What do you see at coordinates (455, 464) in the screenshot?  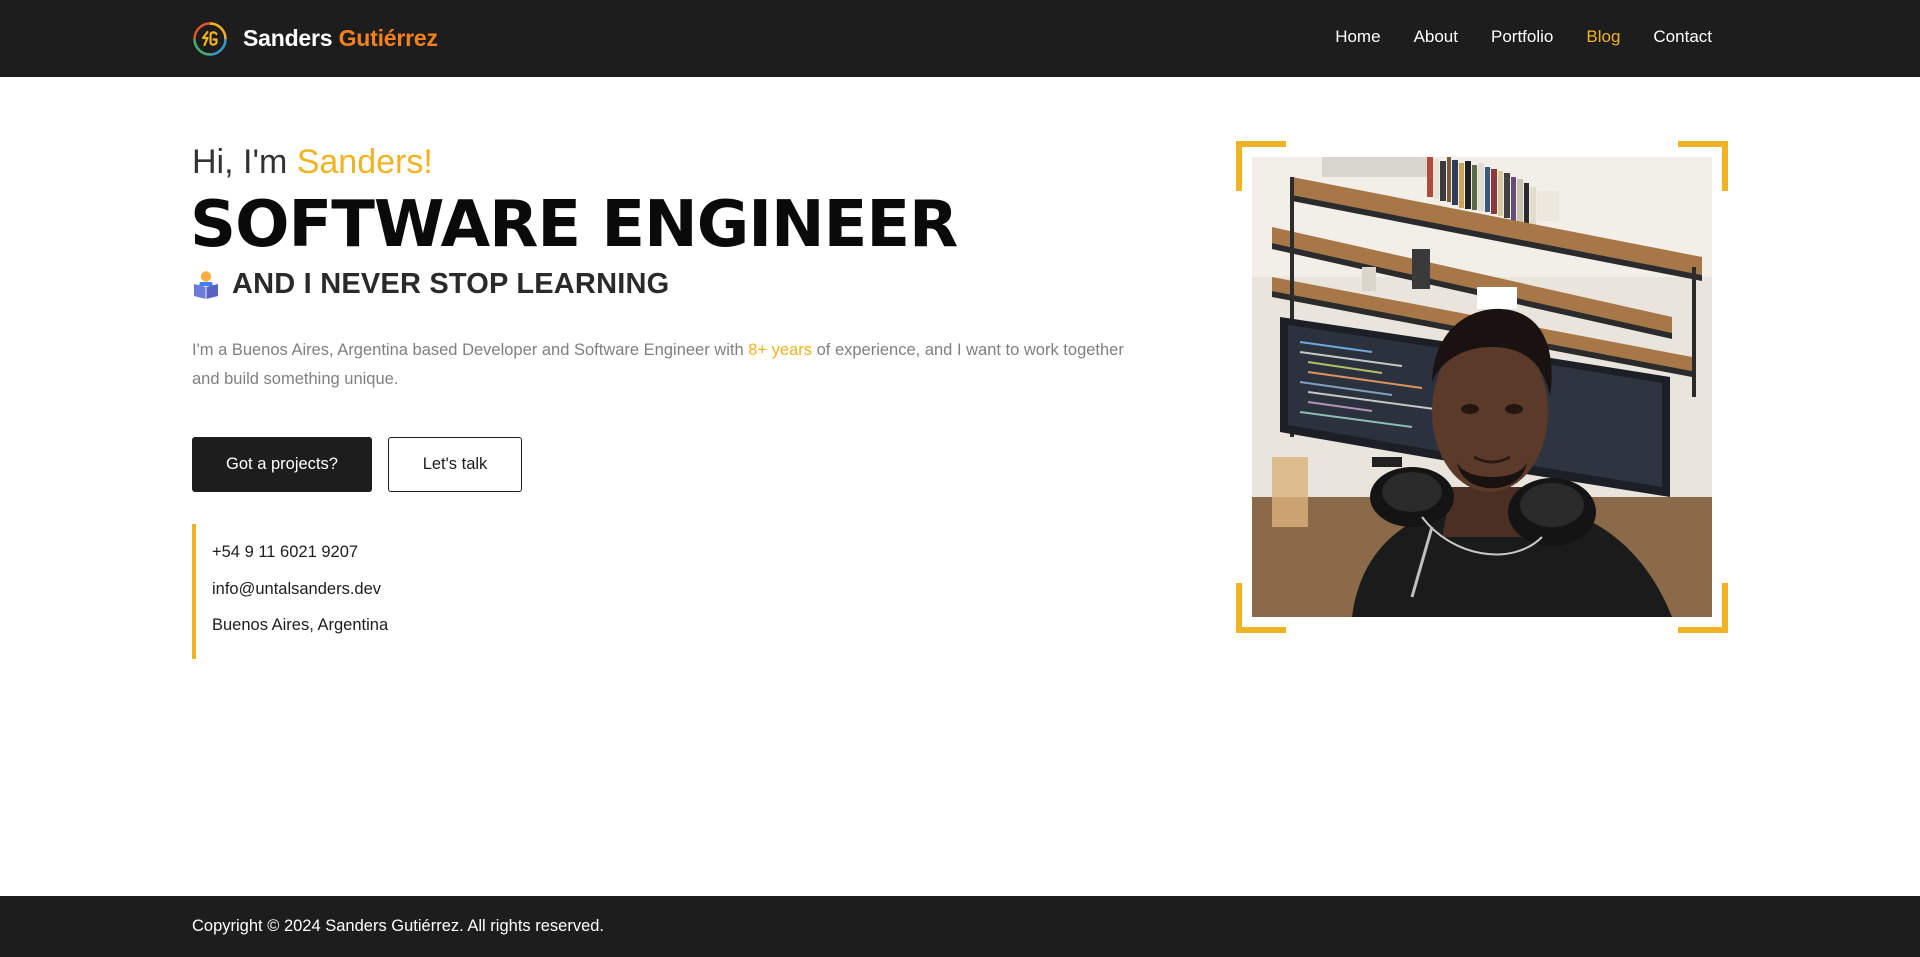 I see `lets-talk-button: Let's talk` at bounding box center [455, 464].